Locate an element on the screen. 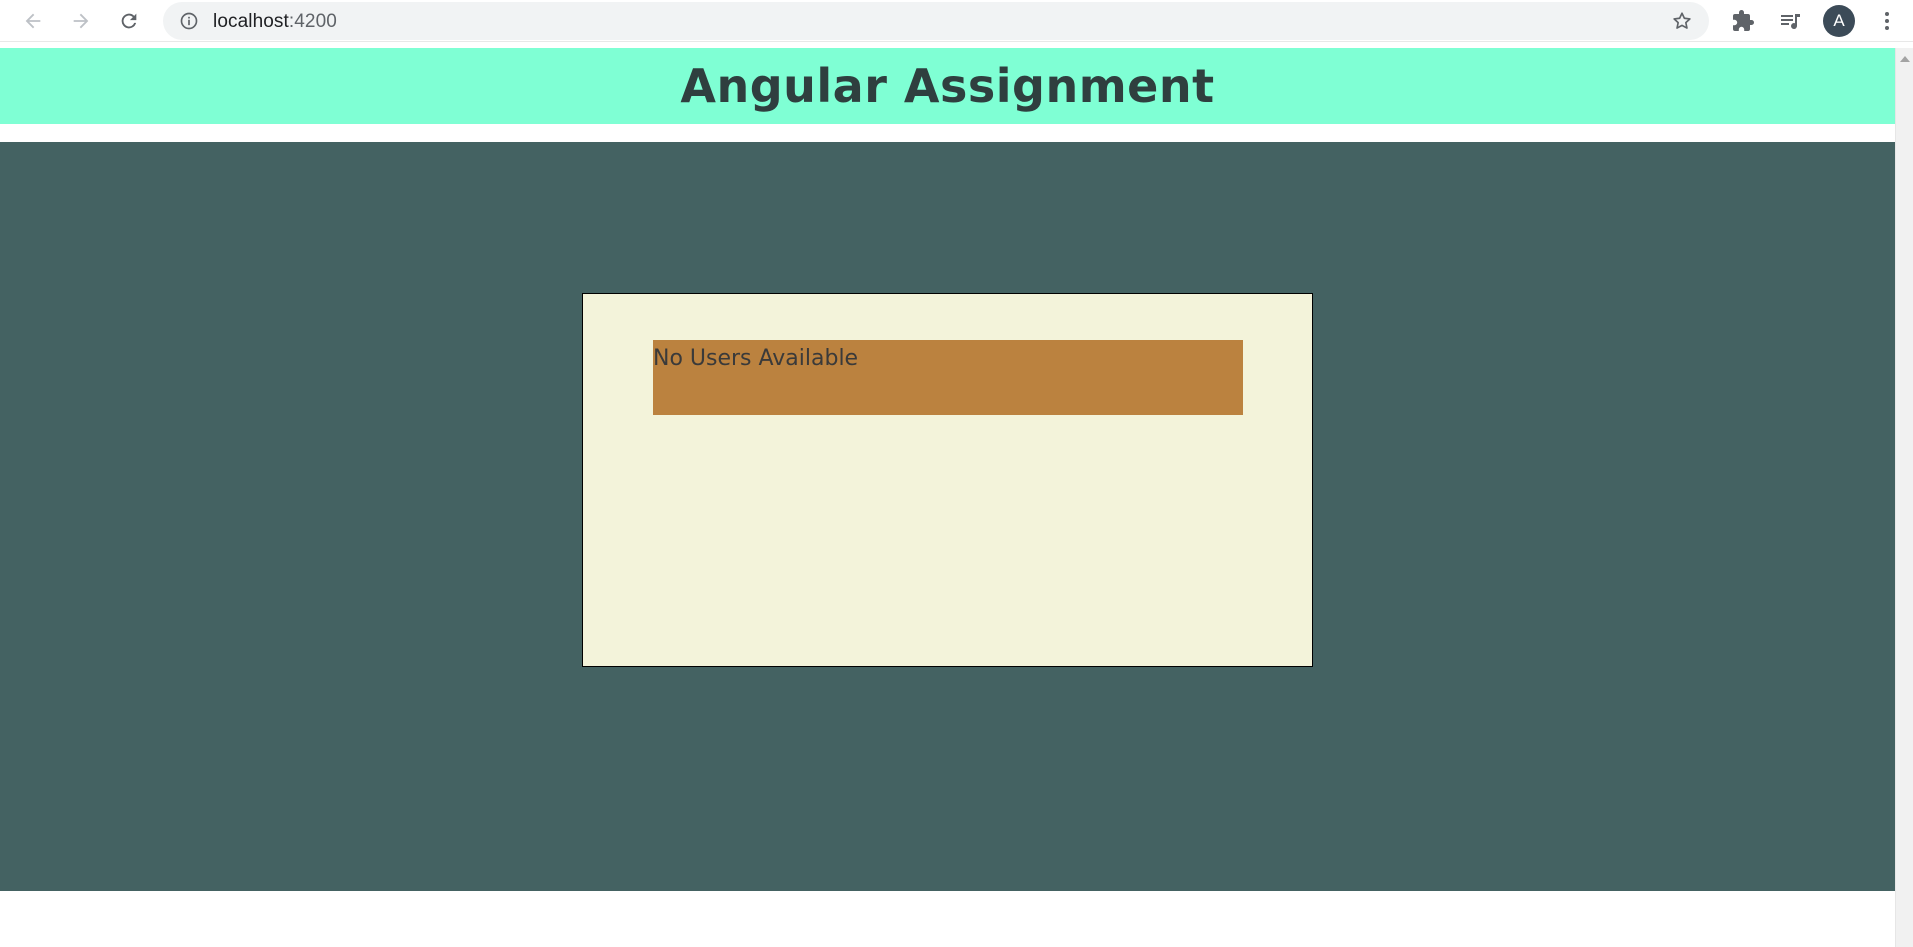 This screenshot has height=947, width=1913. address-bar: localhost:4200 is located at coordinates (936, 21).